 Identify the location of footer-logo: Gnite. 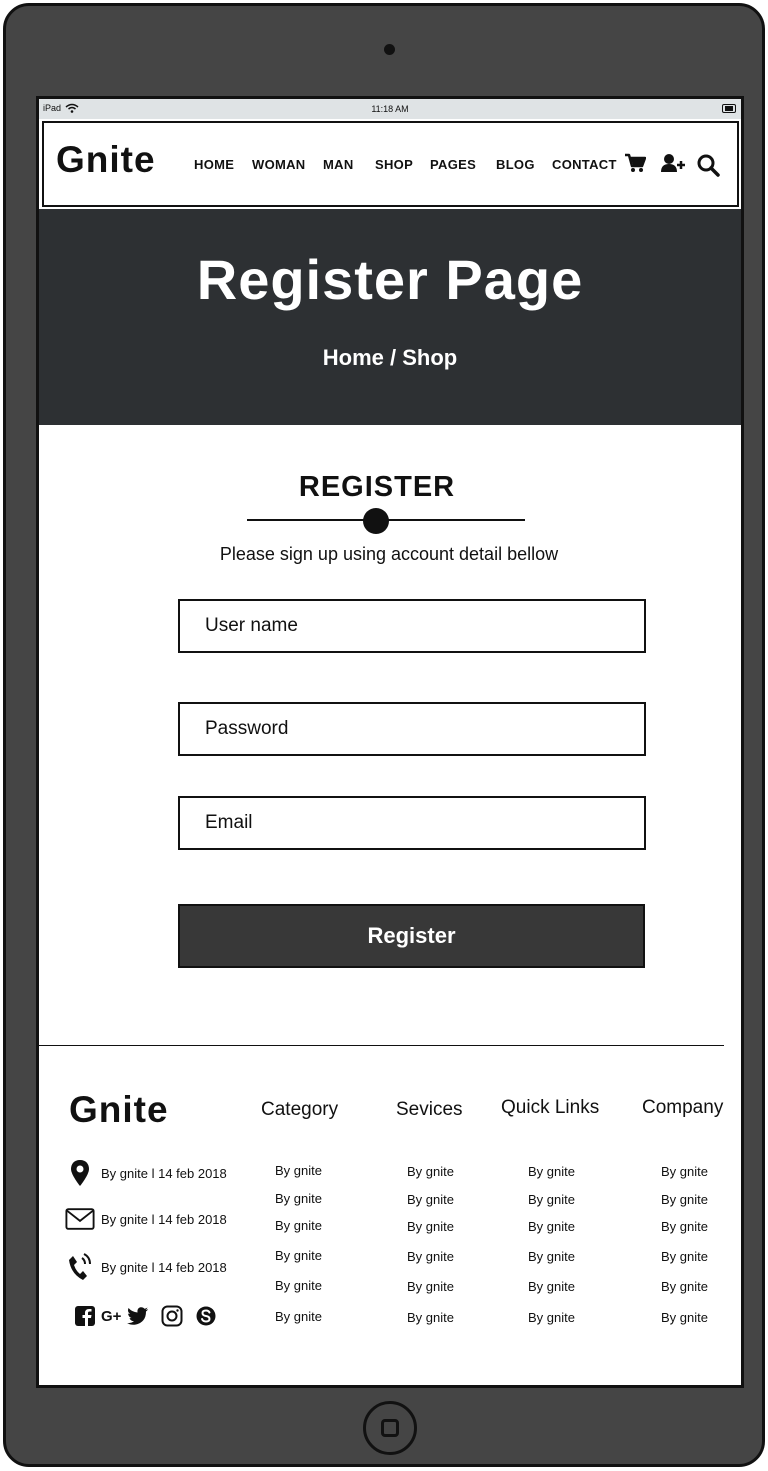
(119, 1110).